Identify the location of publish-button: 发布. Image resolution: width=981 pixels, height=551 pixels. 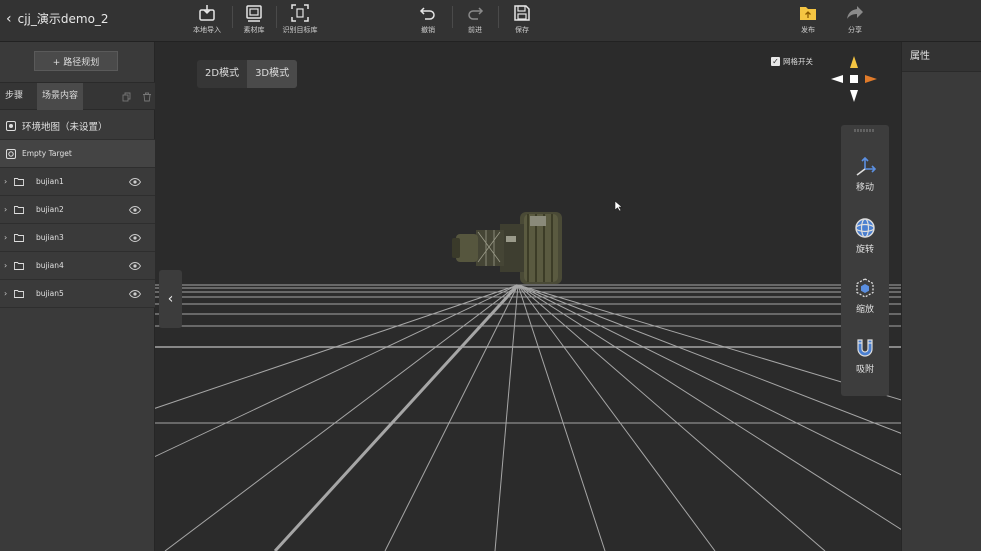
(808, 19).